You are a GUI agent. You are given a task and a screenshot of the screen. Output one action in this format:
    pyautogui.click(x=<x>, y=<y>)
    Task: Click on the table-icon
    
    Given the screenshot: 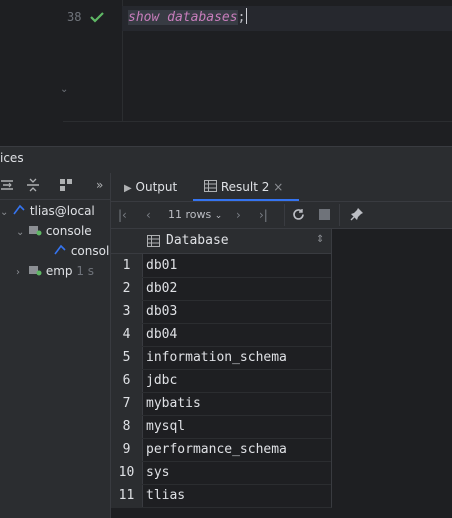 What is the action you would take?
    pyautogui.click(x=210, y=186)
    